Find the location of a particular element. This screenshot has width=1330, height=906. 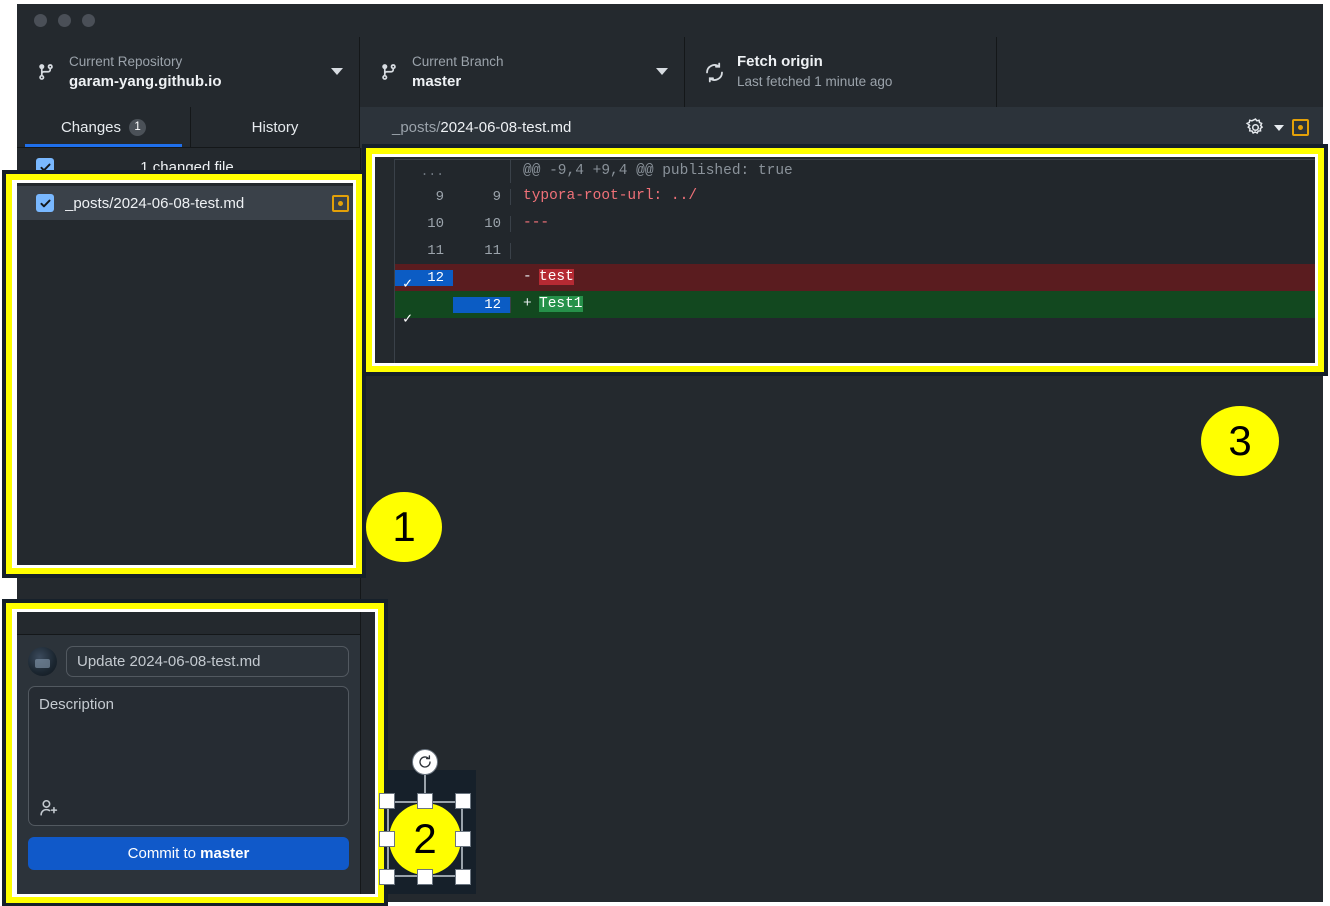

file-checkbox is located at coordinates (45, 203).